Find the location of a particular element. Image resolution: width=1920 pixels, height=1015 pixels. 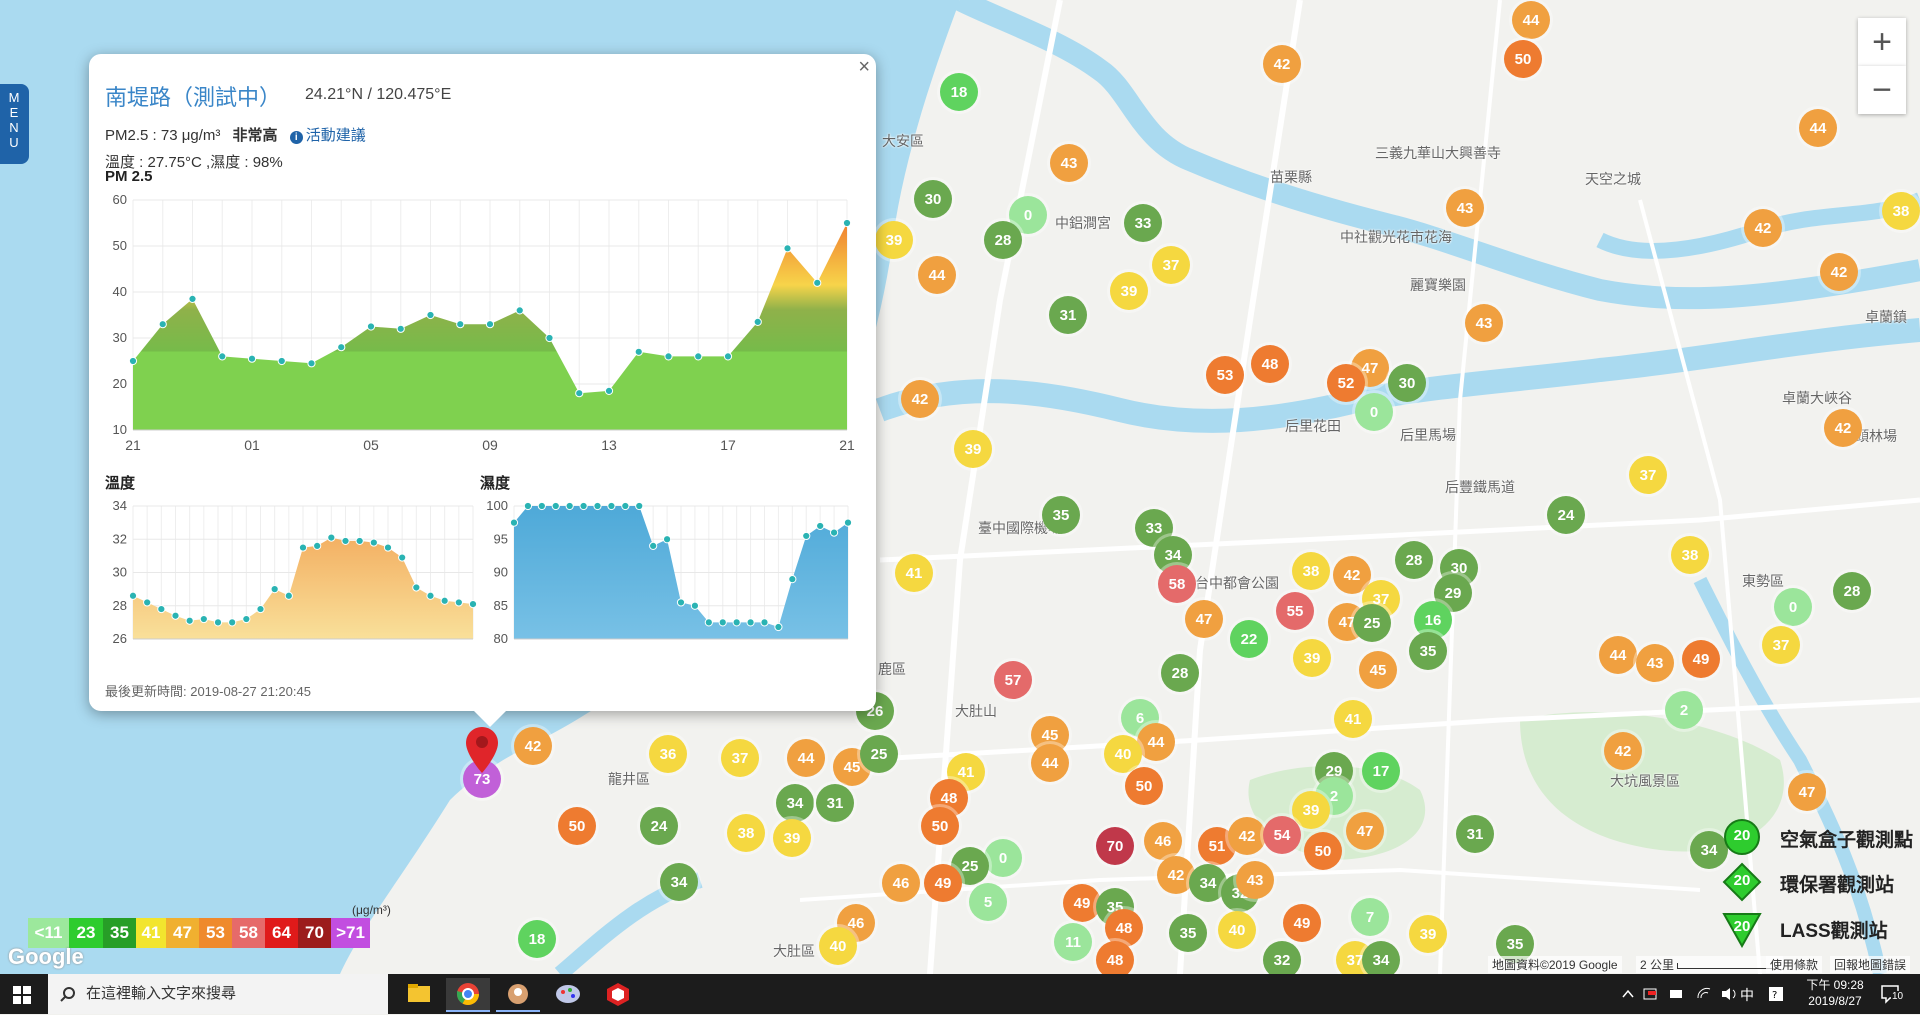

chrome-icon is located at coordinates (468, 995).